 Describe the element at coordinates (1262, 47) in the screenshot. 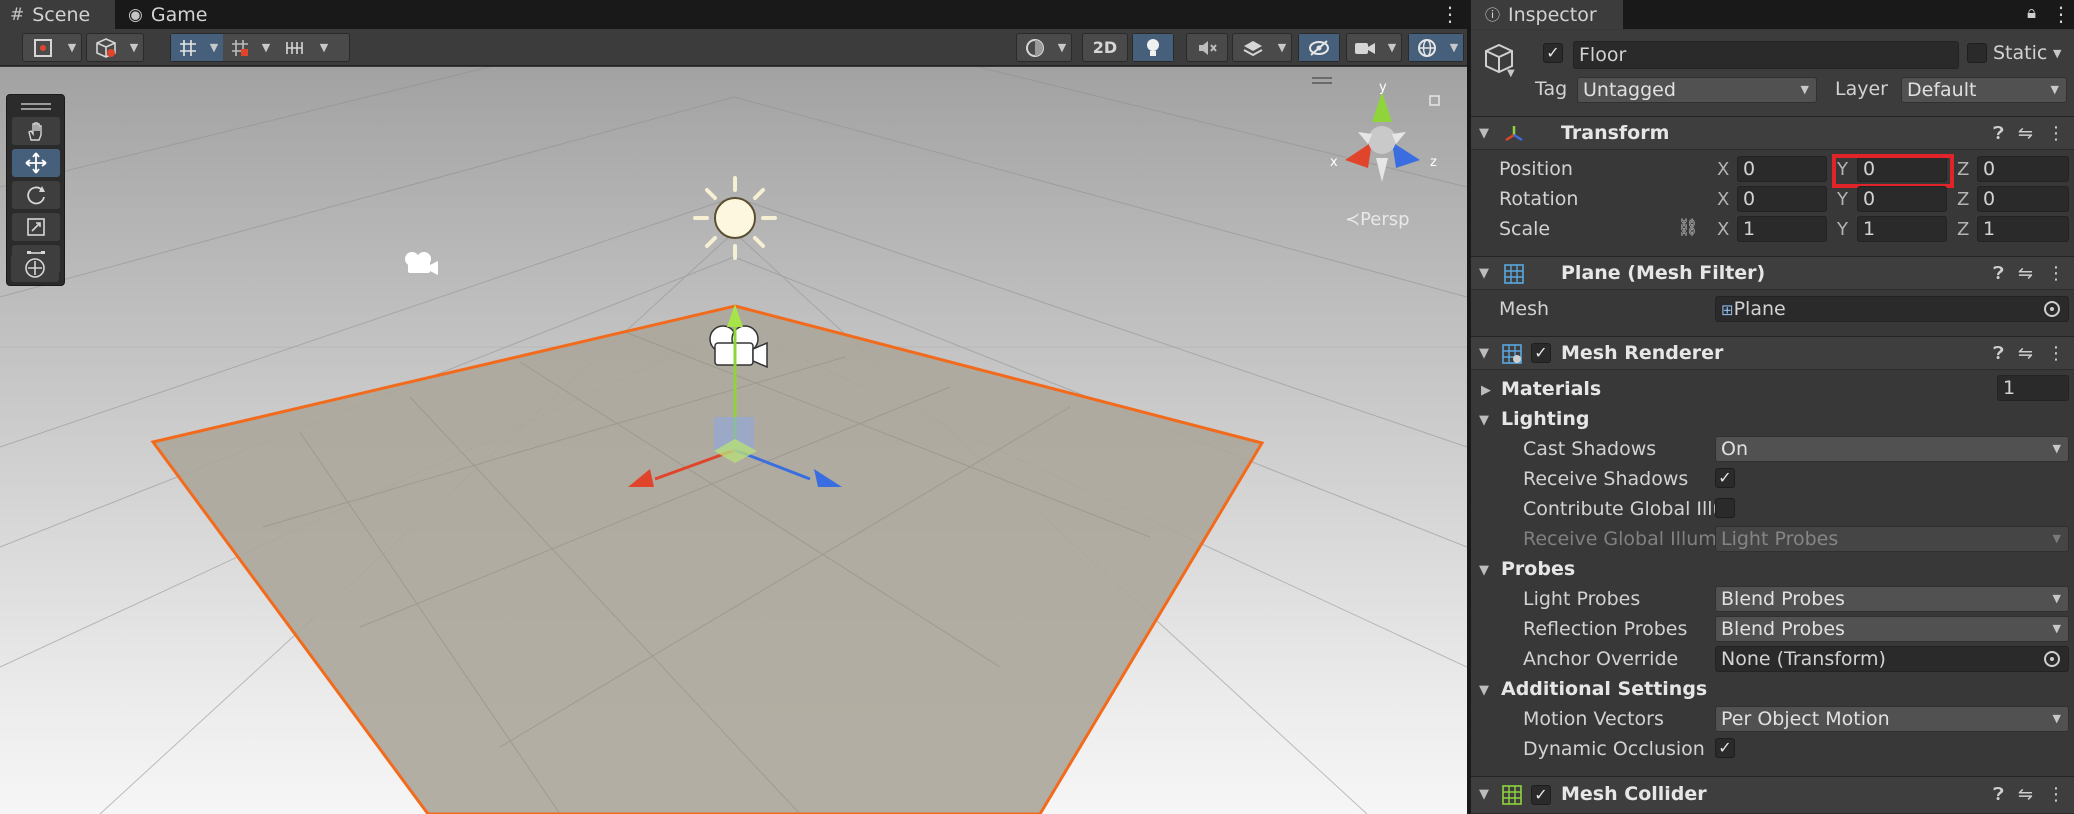

I see `effects-dropdown: ▼` at that location.